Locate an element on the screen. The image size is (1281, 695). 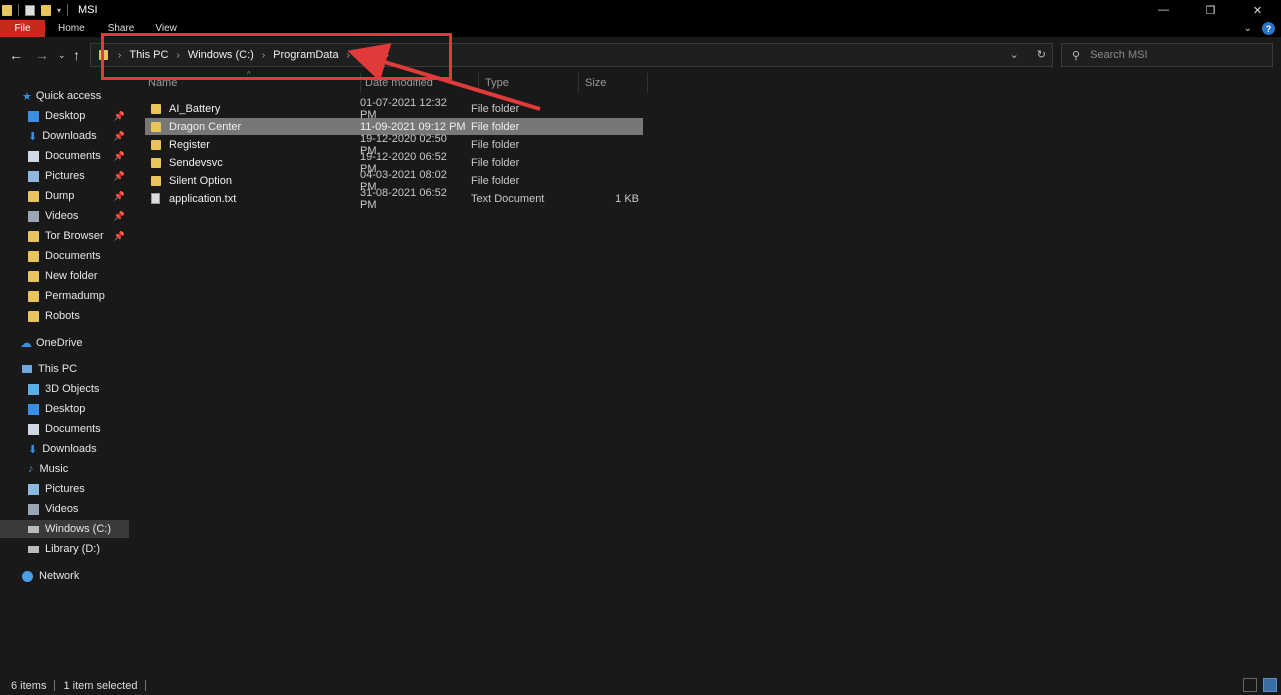
sidebar-item-label: Documents is located at coordinates (73, 429).